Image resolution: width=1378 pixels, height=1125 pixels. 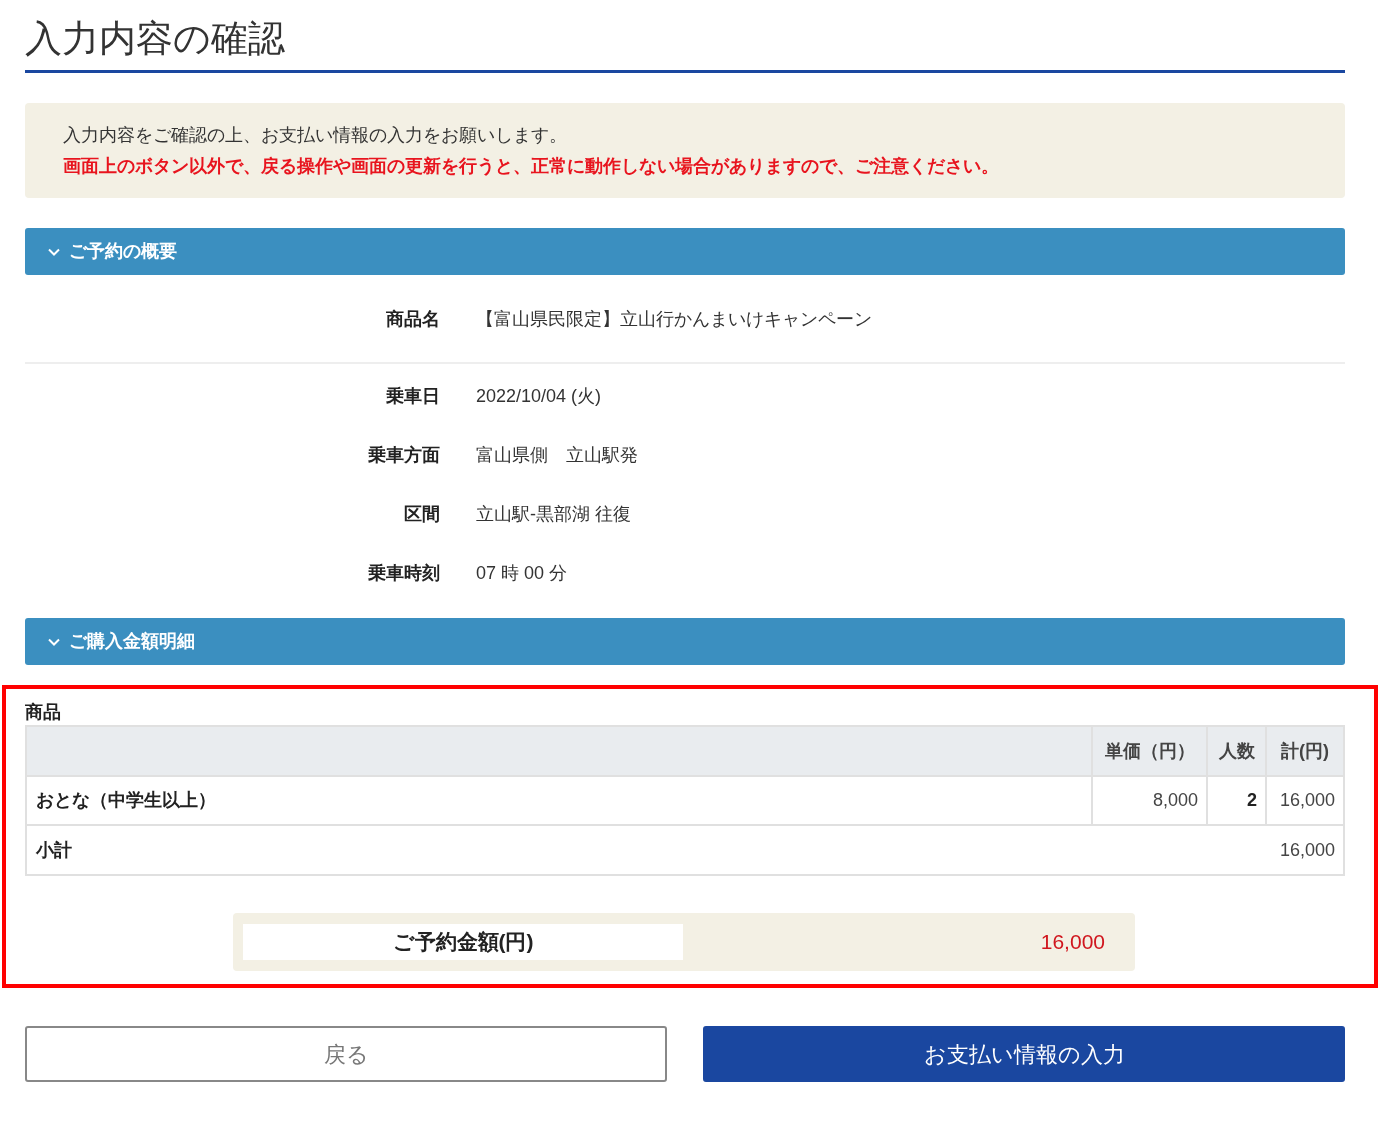 I want to click on field-label: 区間, so click(x=421, y=514).